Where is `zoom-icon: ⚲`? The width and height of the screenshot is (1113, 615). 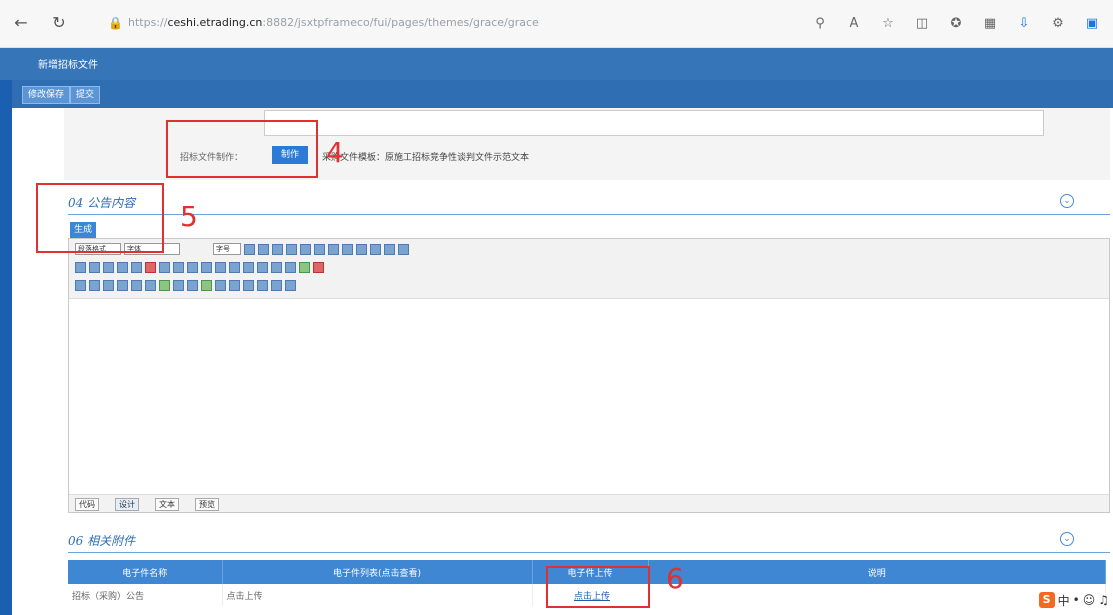 zoom-icon: ⚲ is located at coordinates (820, 24).